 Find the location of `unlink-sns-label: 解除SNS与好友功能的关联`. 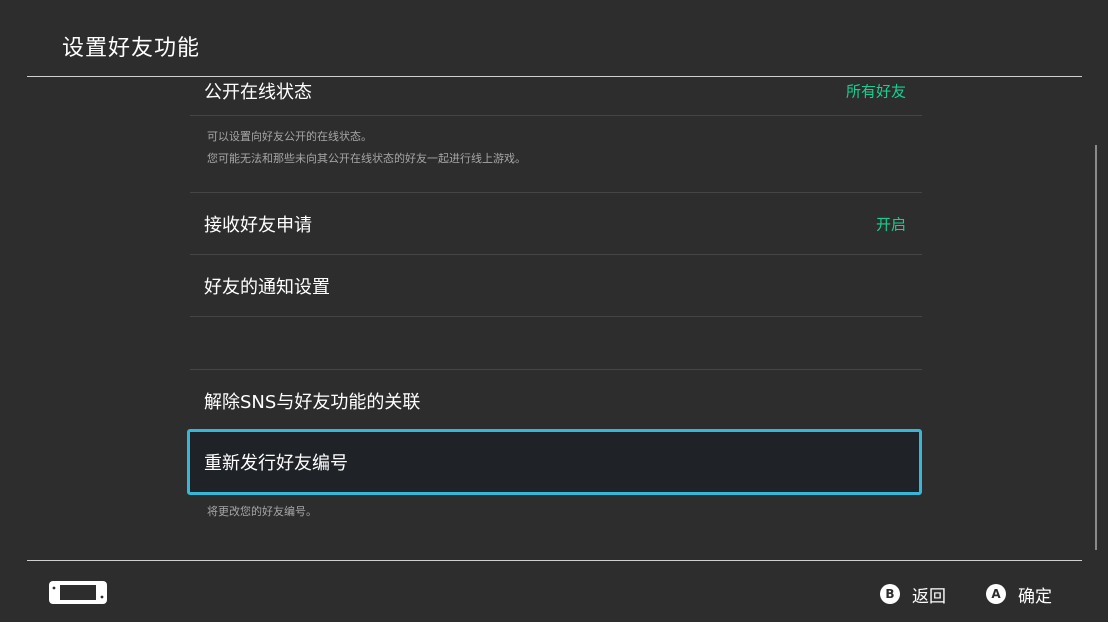

unlink-sns-label: 解除SNS与好友功能的关联 is located at coordinates (312, 402).